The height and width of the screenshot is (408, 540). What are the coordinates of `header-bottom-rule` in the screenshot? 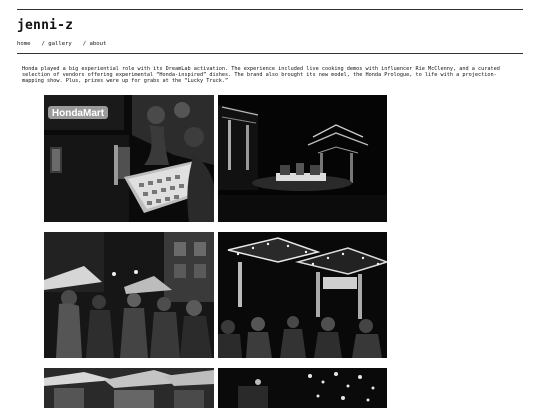 It's located at (270, 53).